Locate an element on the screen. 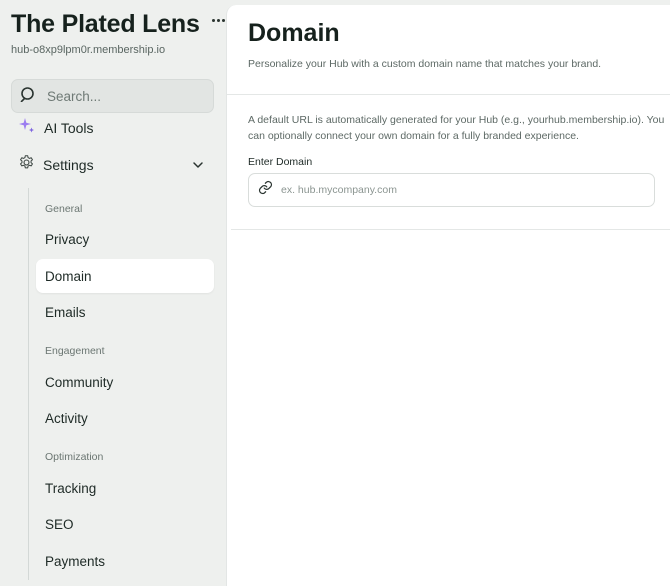 The height and width of the screenshot is (586, 670). sidebar-item-label: Settings is located at coordinates (68, 165).